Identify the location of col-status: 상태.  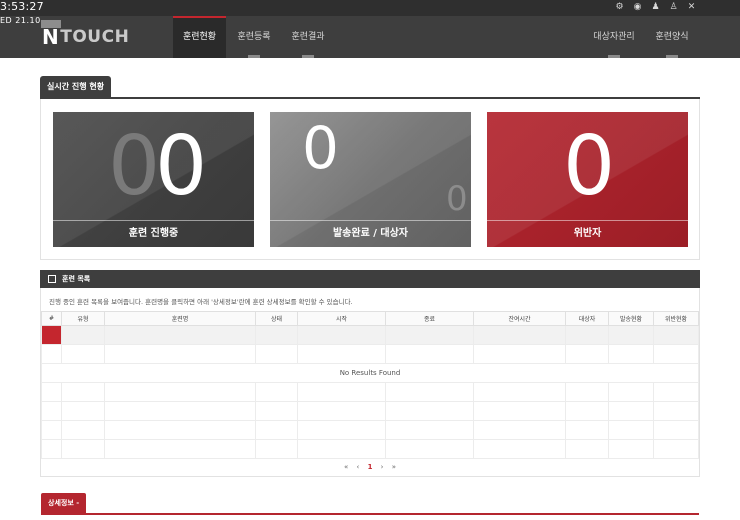
(276, 318).